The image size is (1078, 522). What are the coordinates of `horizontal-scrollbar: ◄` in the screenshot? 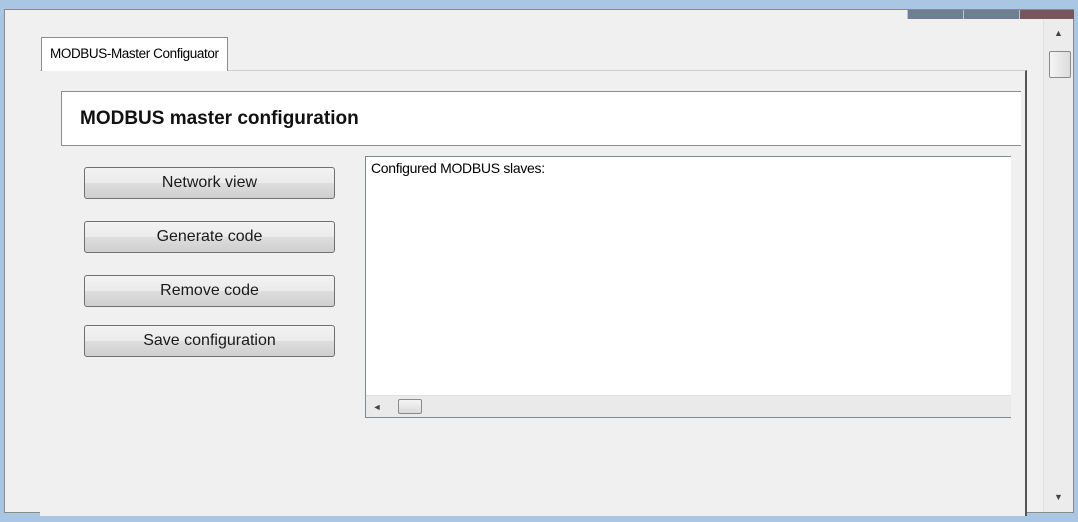 It's located at (688, 406).